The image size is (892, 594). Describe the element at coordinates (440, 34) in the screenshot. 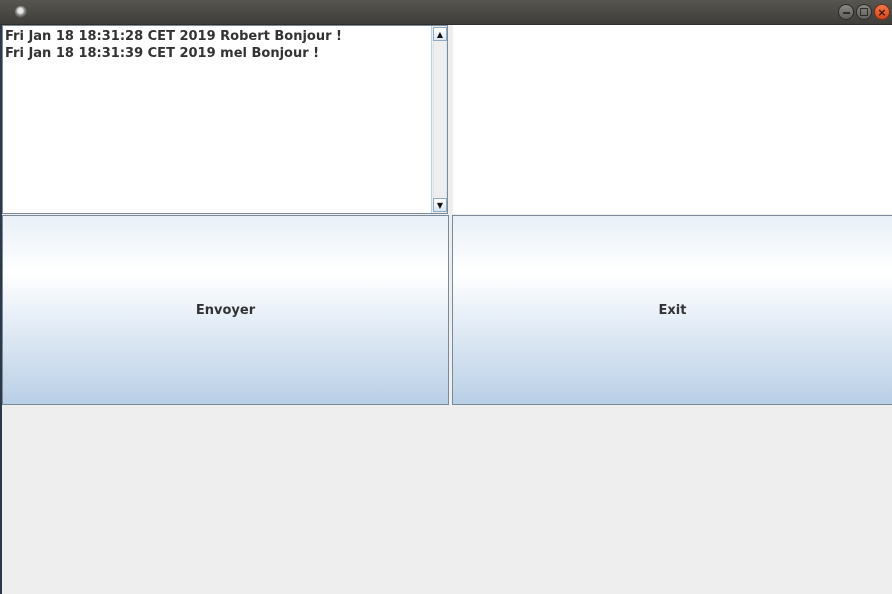

I see `scroll-up-arrow-icon: ▲` at that location.